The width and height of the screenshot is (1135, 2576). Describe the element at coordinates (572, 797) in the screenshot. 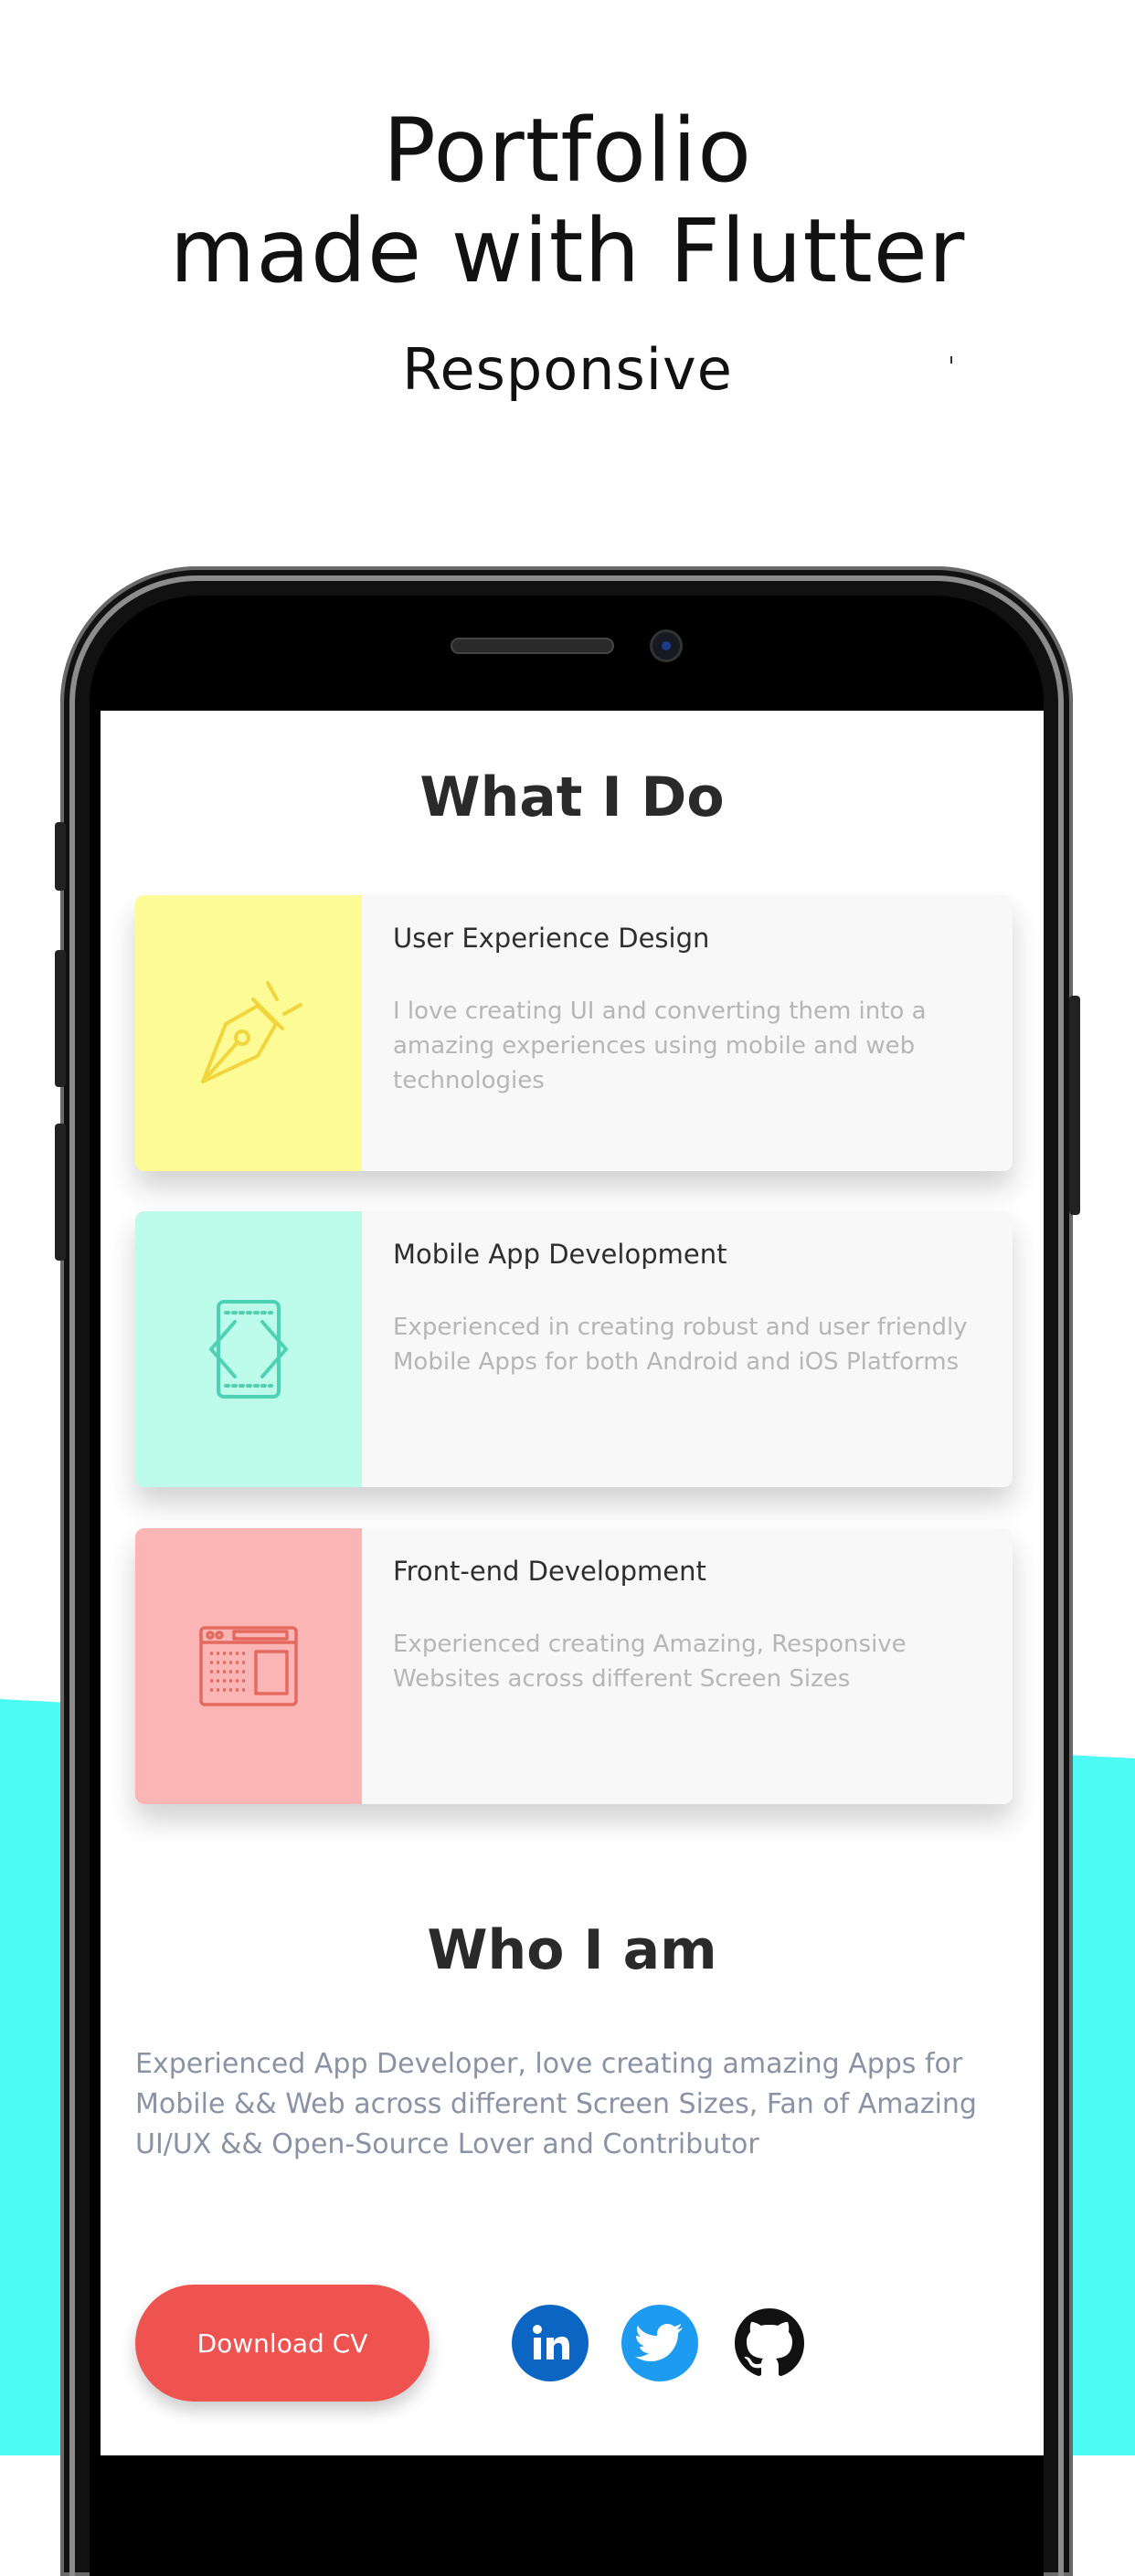

I see `what-i-do-heading: What I Do` at that location.